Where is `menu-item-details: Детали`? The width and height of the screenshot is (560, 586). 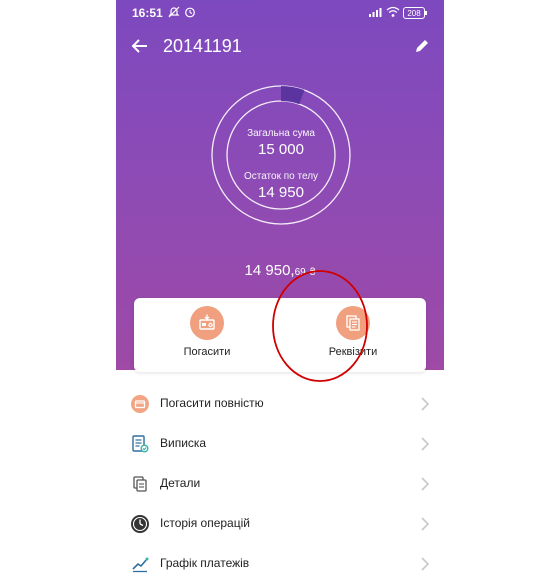 menu-item-details: Детали is located at coordinates (280, 484).